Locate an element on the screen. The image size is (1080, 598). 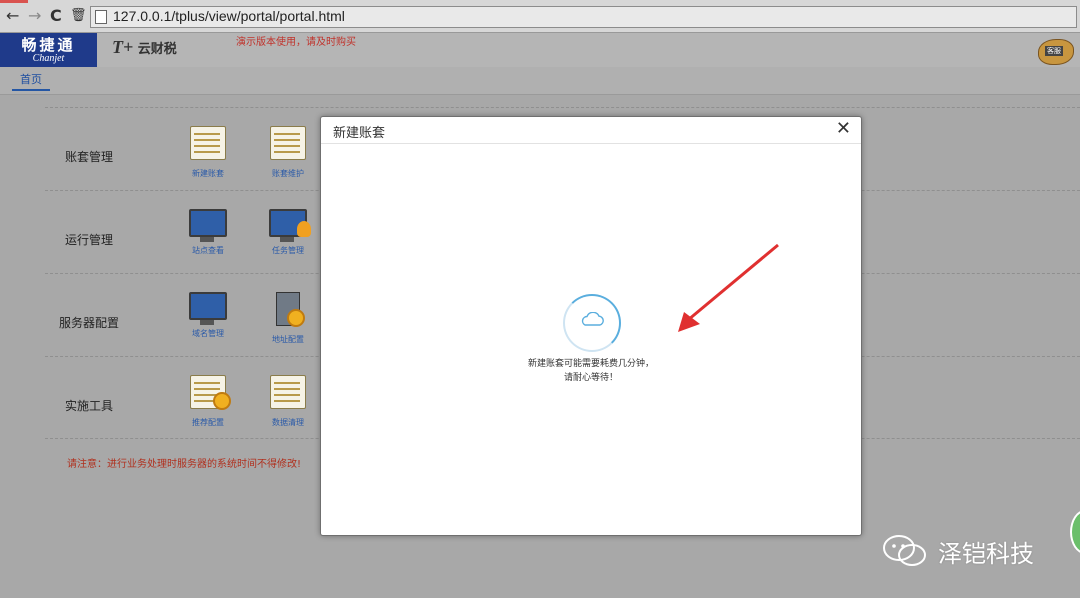
app-header: 畅捷通 Chanjet T+ 云财税 演示版本使用，请及时购买 客服 is located at coordinates (540, 50).